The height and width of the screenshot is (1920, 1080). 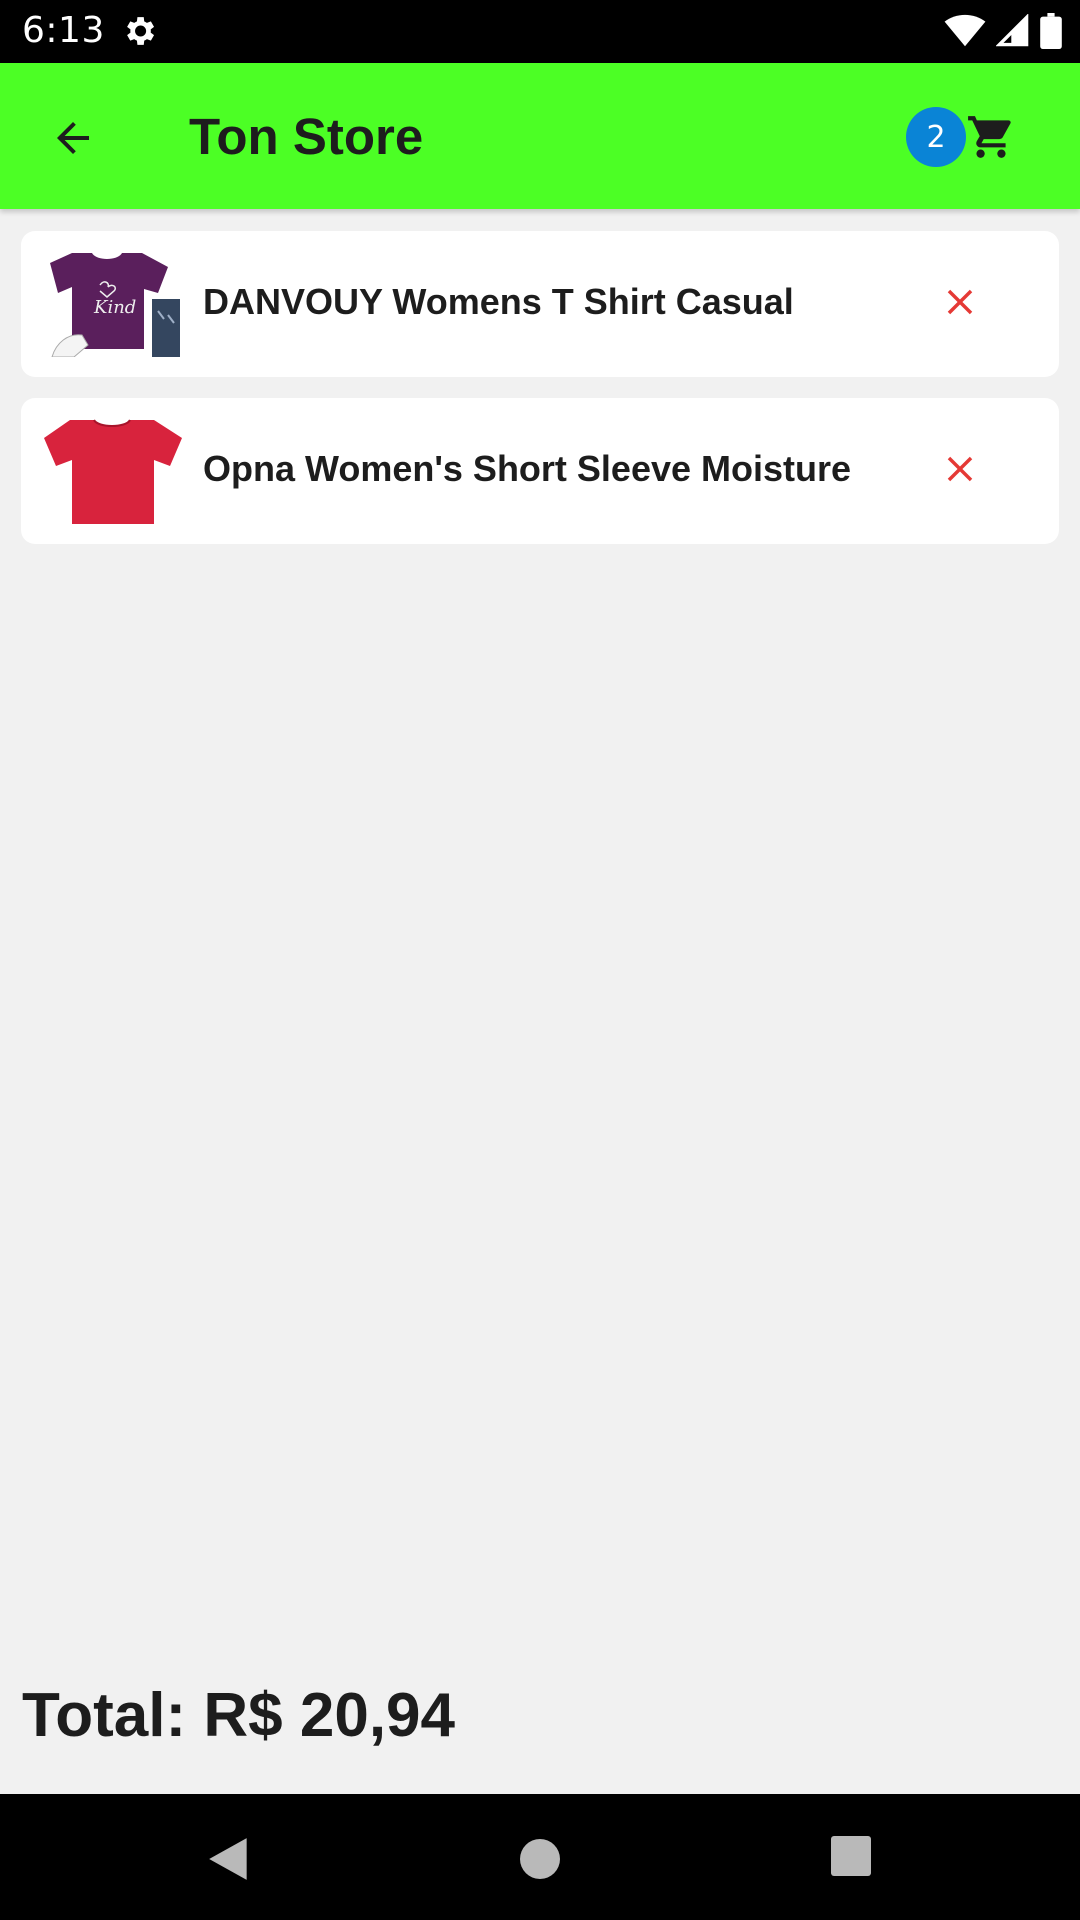 What do you see at coordinates (540, 31) in the screenshot?
I see `status-bar: 6:13` at bounding box center [540, 31].